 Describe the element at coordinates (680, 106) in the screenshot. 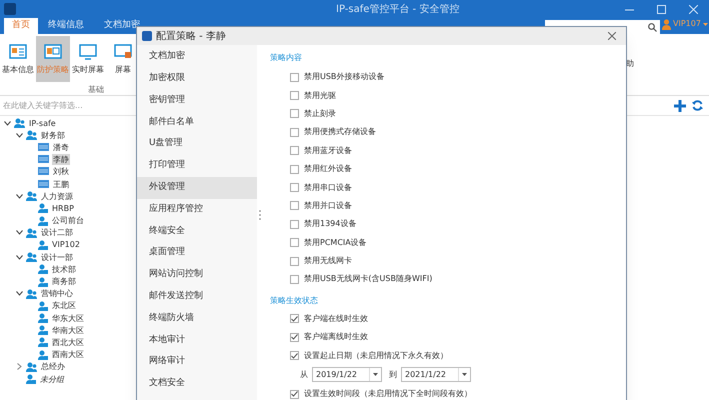

I see `add-icon` at that location.